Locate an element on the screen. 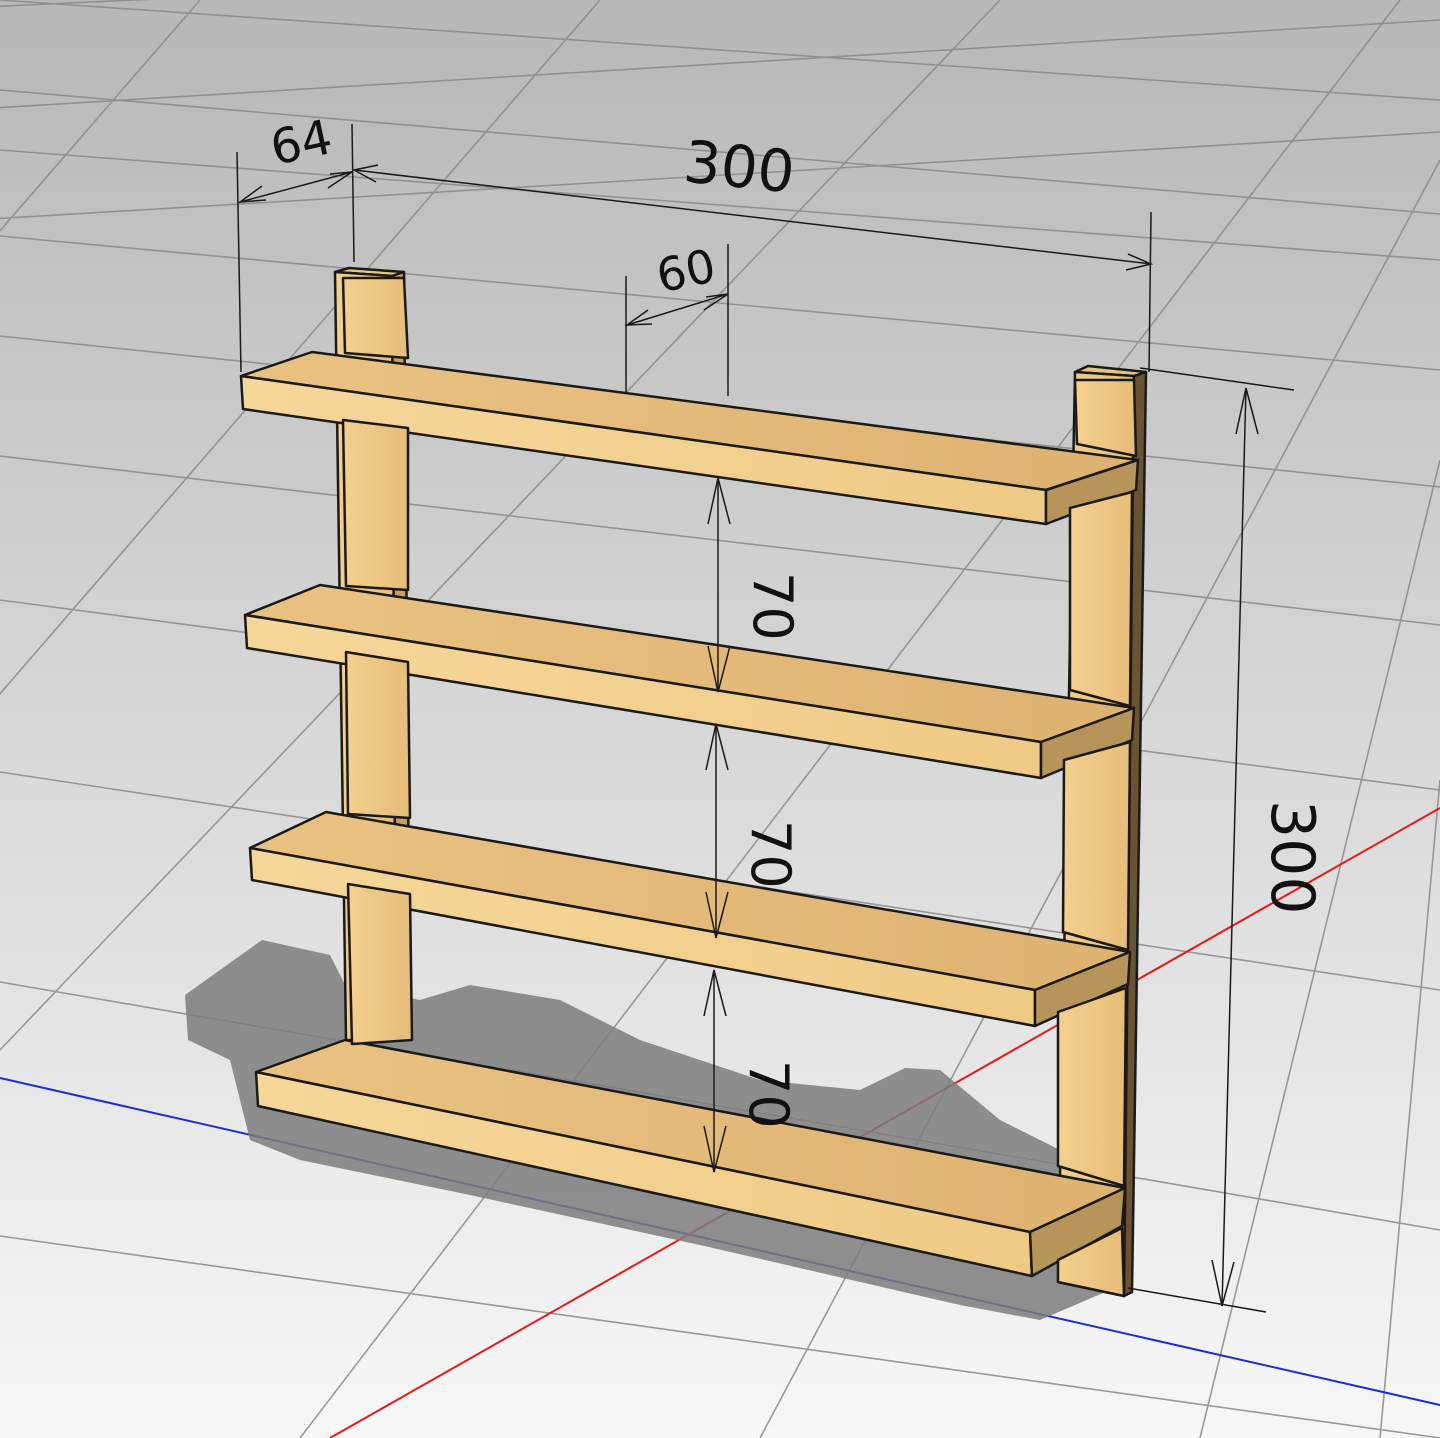 The width and height of the screenshot is (1440, 1438). width-dimension-label: 300 is located at coordinates (739, 166).